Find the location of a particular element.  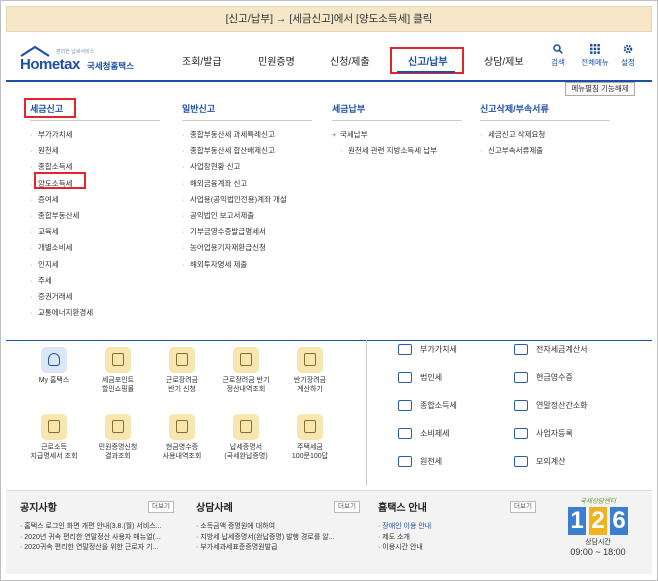

receipt-icon is located at coordinates (182, 427).